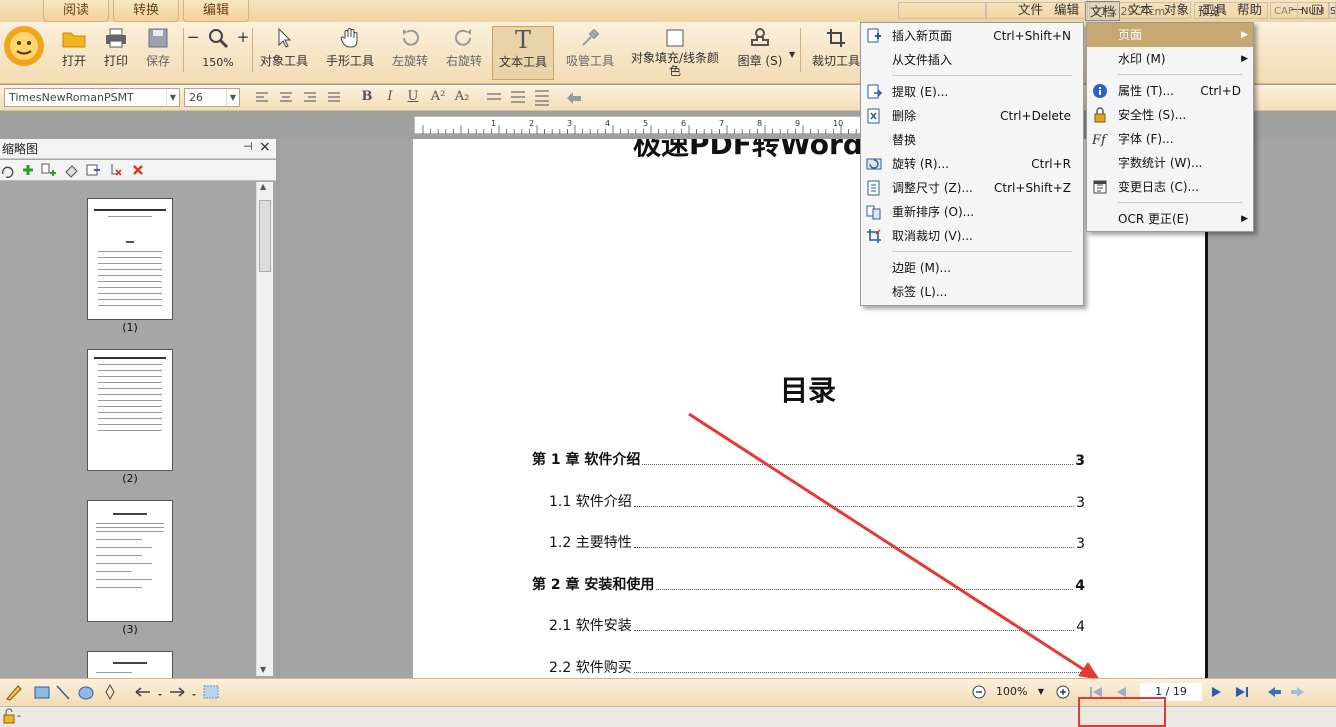 Image resolution: width=1336 pixels, height=727 pixels. I want to click on toc-entry: 1.1 软件介绍 3, so click(817, 501).